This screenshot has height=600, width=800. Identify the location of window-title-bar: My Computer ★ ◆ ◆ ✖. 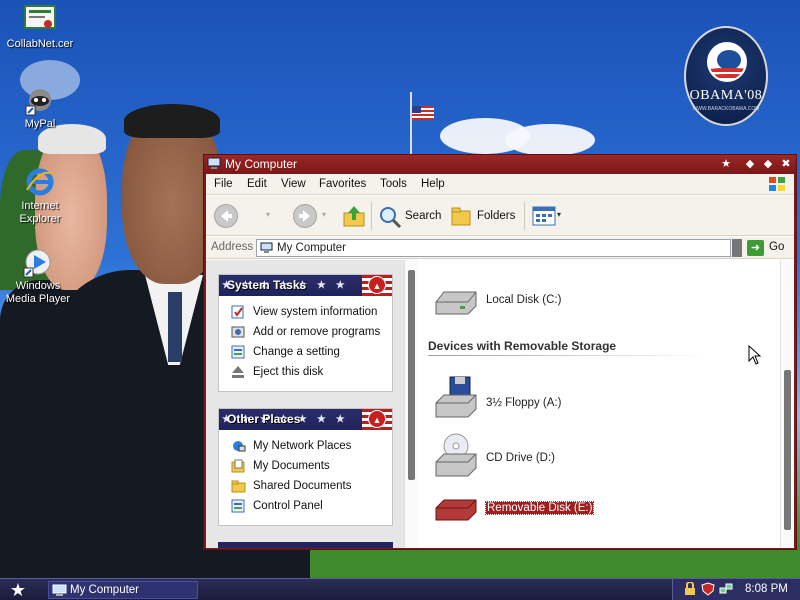
(500, 164).